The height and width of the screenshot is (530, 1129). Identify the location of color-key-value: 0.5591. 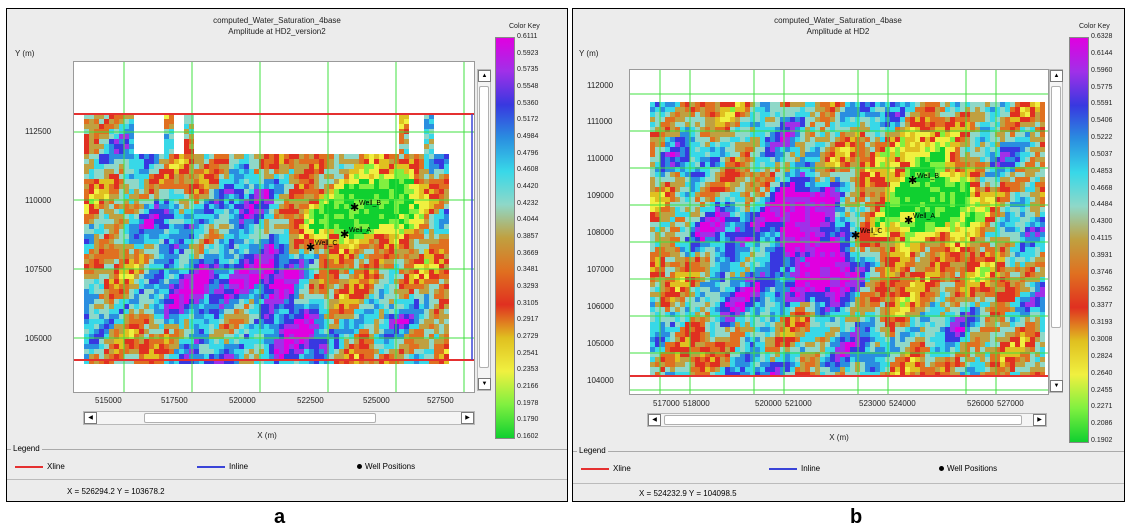
(1102, 104).